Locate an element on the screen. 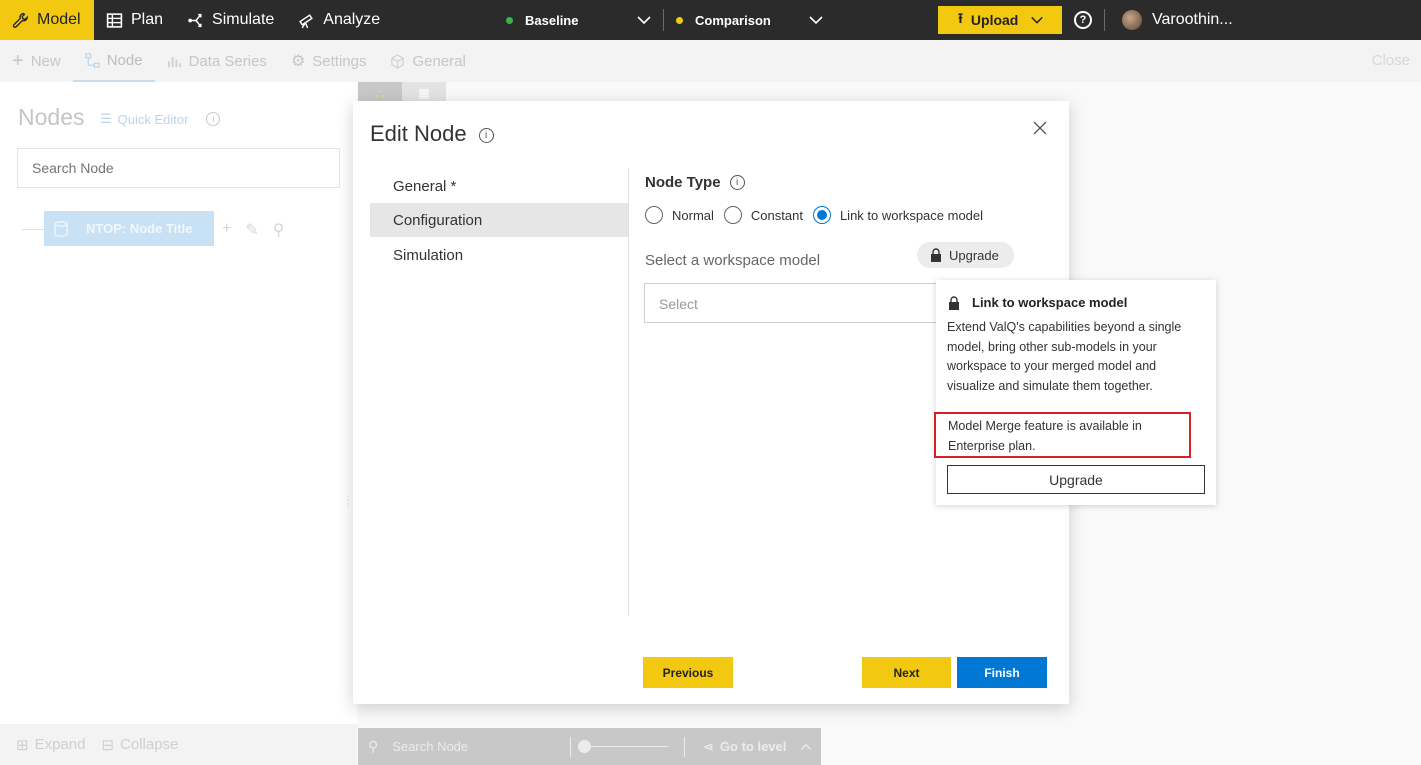 The height and width of the screenshot is (765, 1421). nav-analyze-label: Analyze is located at coordinates (352, 19).